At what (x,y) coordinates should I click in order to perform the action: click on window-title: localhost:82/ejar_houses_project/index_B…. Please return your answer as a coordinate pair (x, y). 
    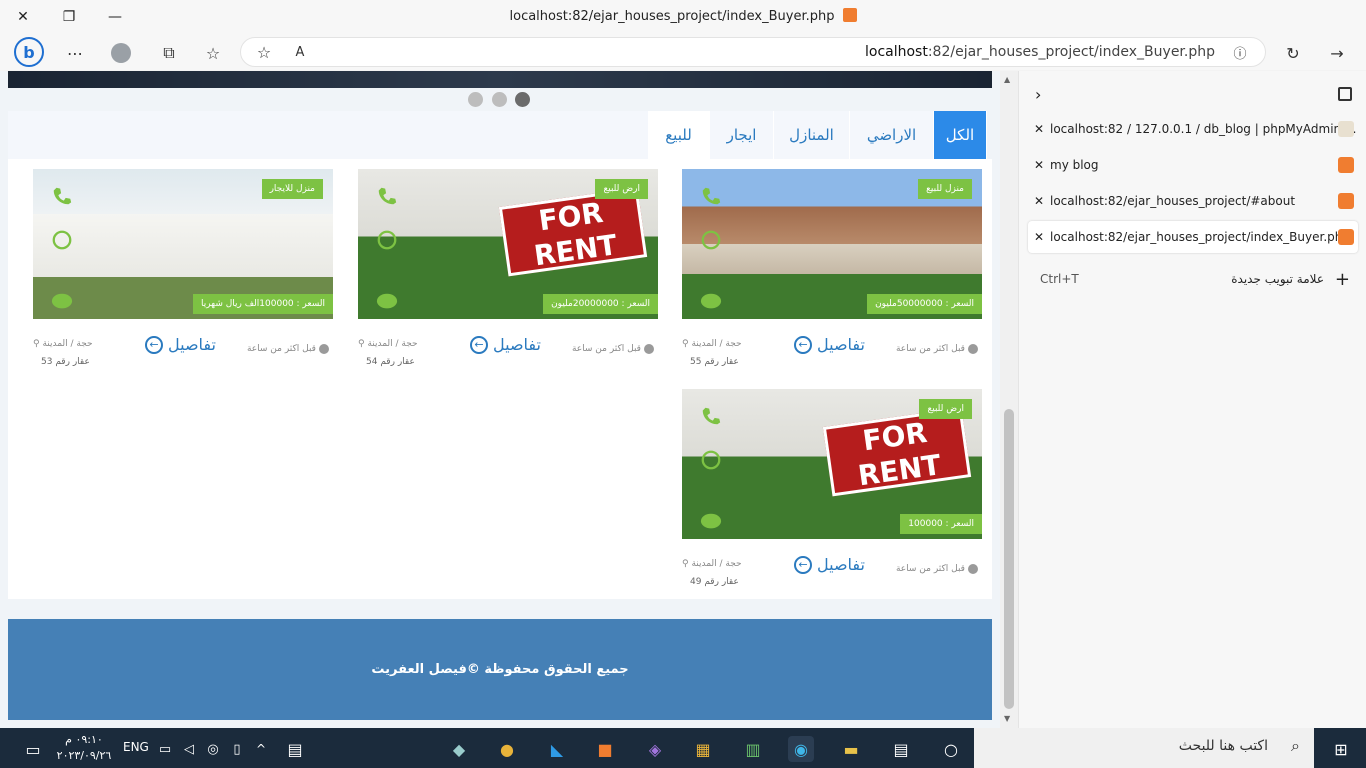
    Looking at the image, I should click on (683, 16).